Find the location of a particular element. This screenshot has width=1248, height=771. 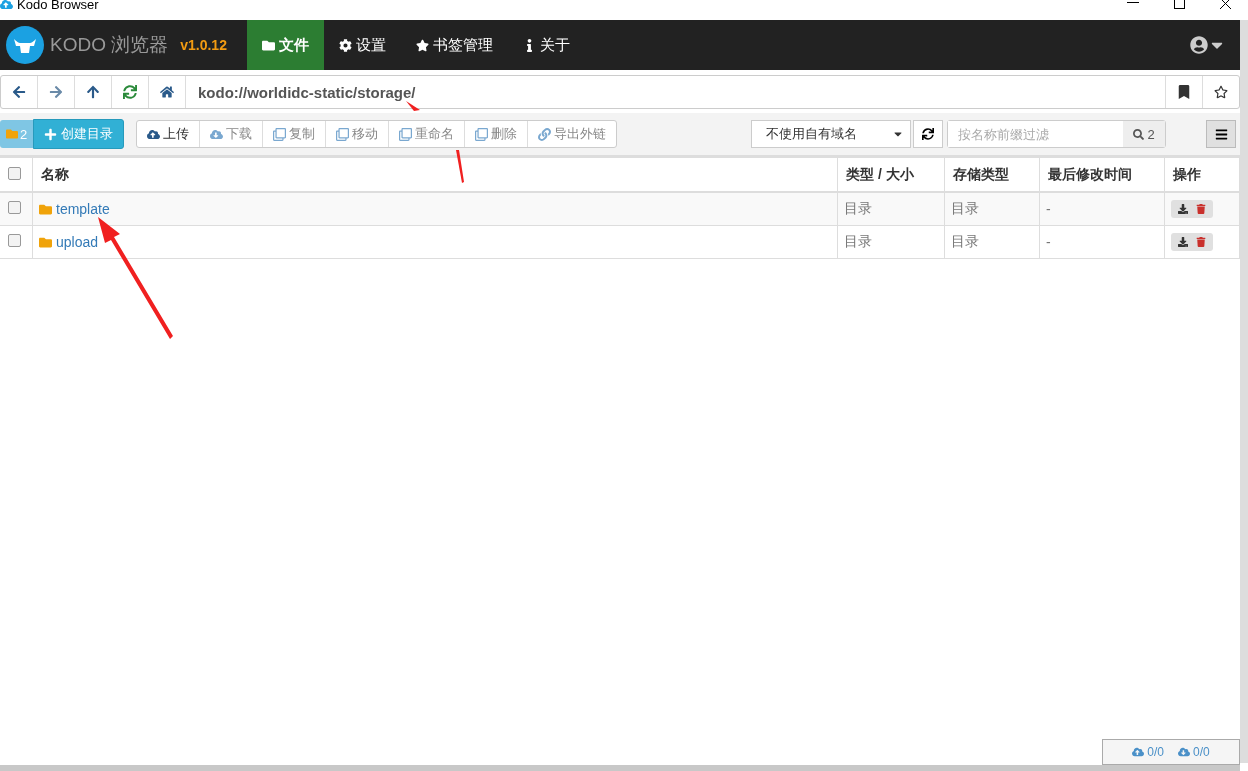

upload-icon is located at coordinates (1138, 752).